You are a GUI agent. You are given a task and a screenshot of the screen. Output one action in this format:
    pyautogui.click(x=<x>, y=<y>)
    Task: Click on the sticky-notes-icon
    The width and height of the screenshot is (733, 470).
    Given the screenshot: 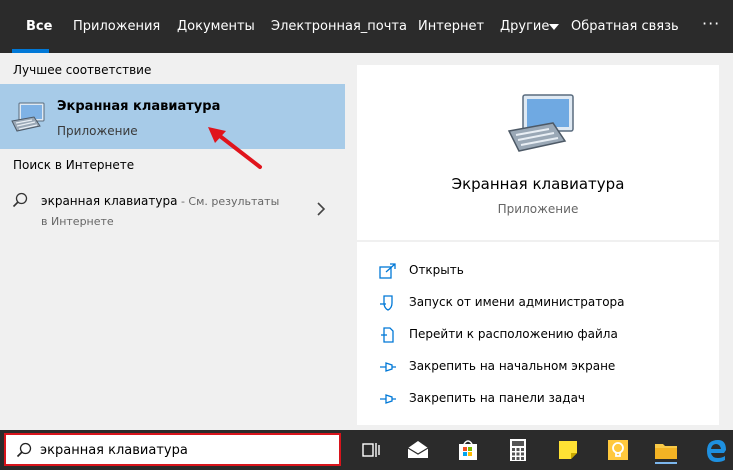 What is the action you would take?
    pyautogui.click(x=568, y=450)
    